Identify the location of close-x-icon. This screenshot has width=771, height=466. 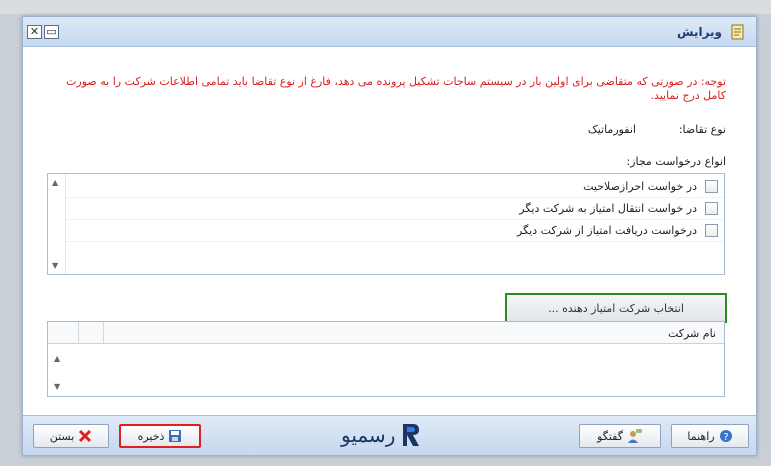
(85, 436).